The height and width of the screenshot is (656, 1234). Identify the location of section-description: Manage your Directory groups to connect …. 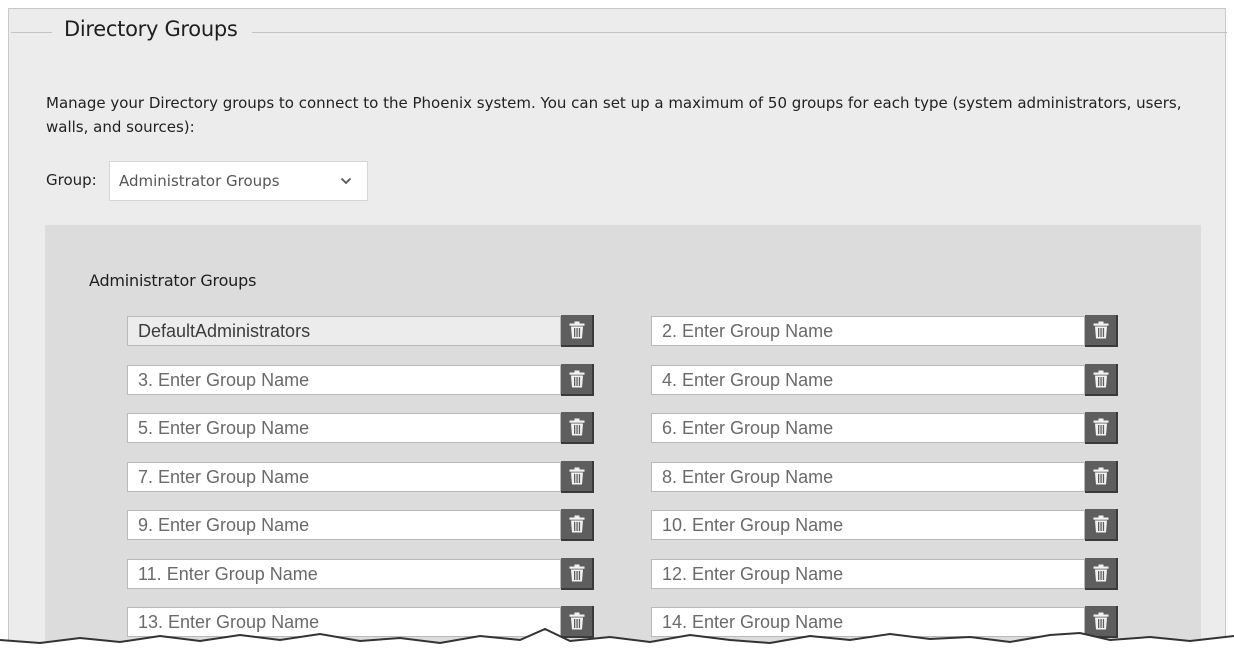
(614, 115).